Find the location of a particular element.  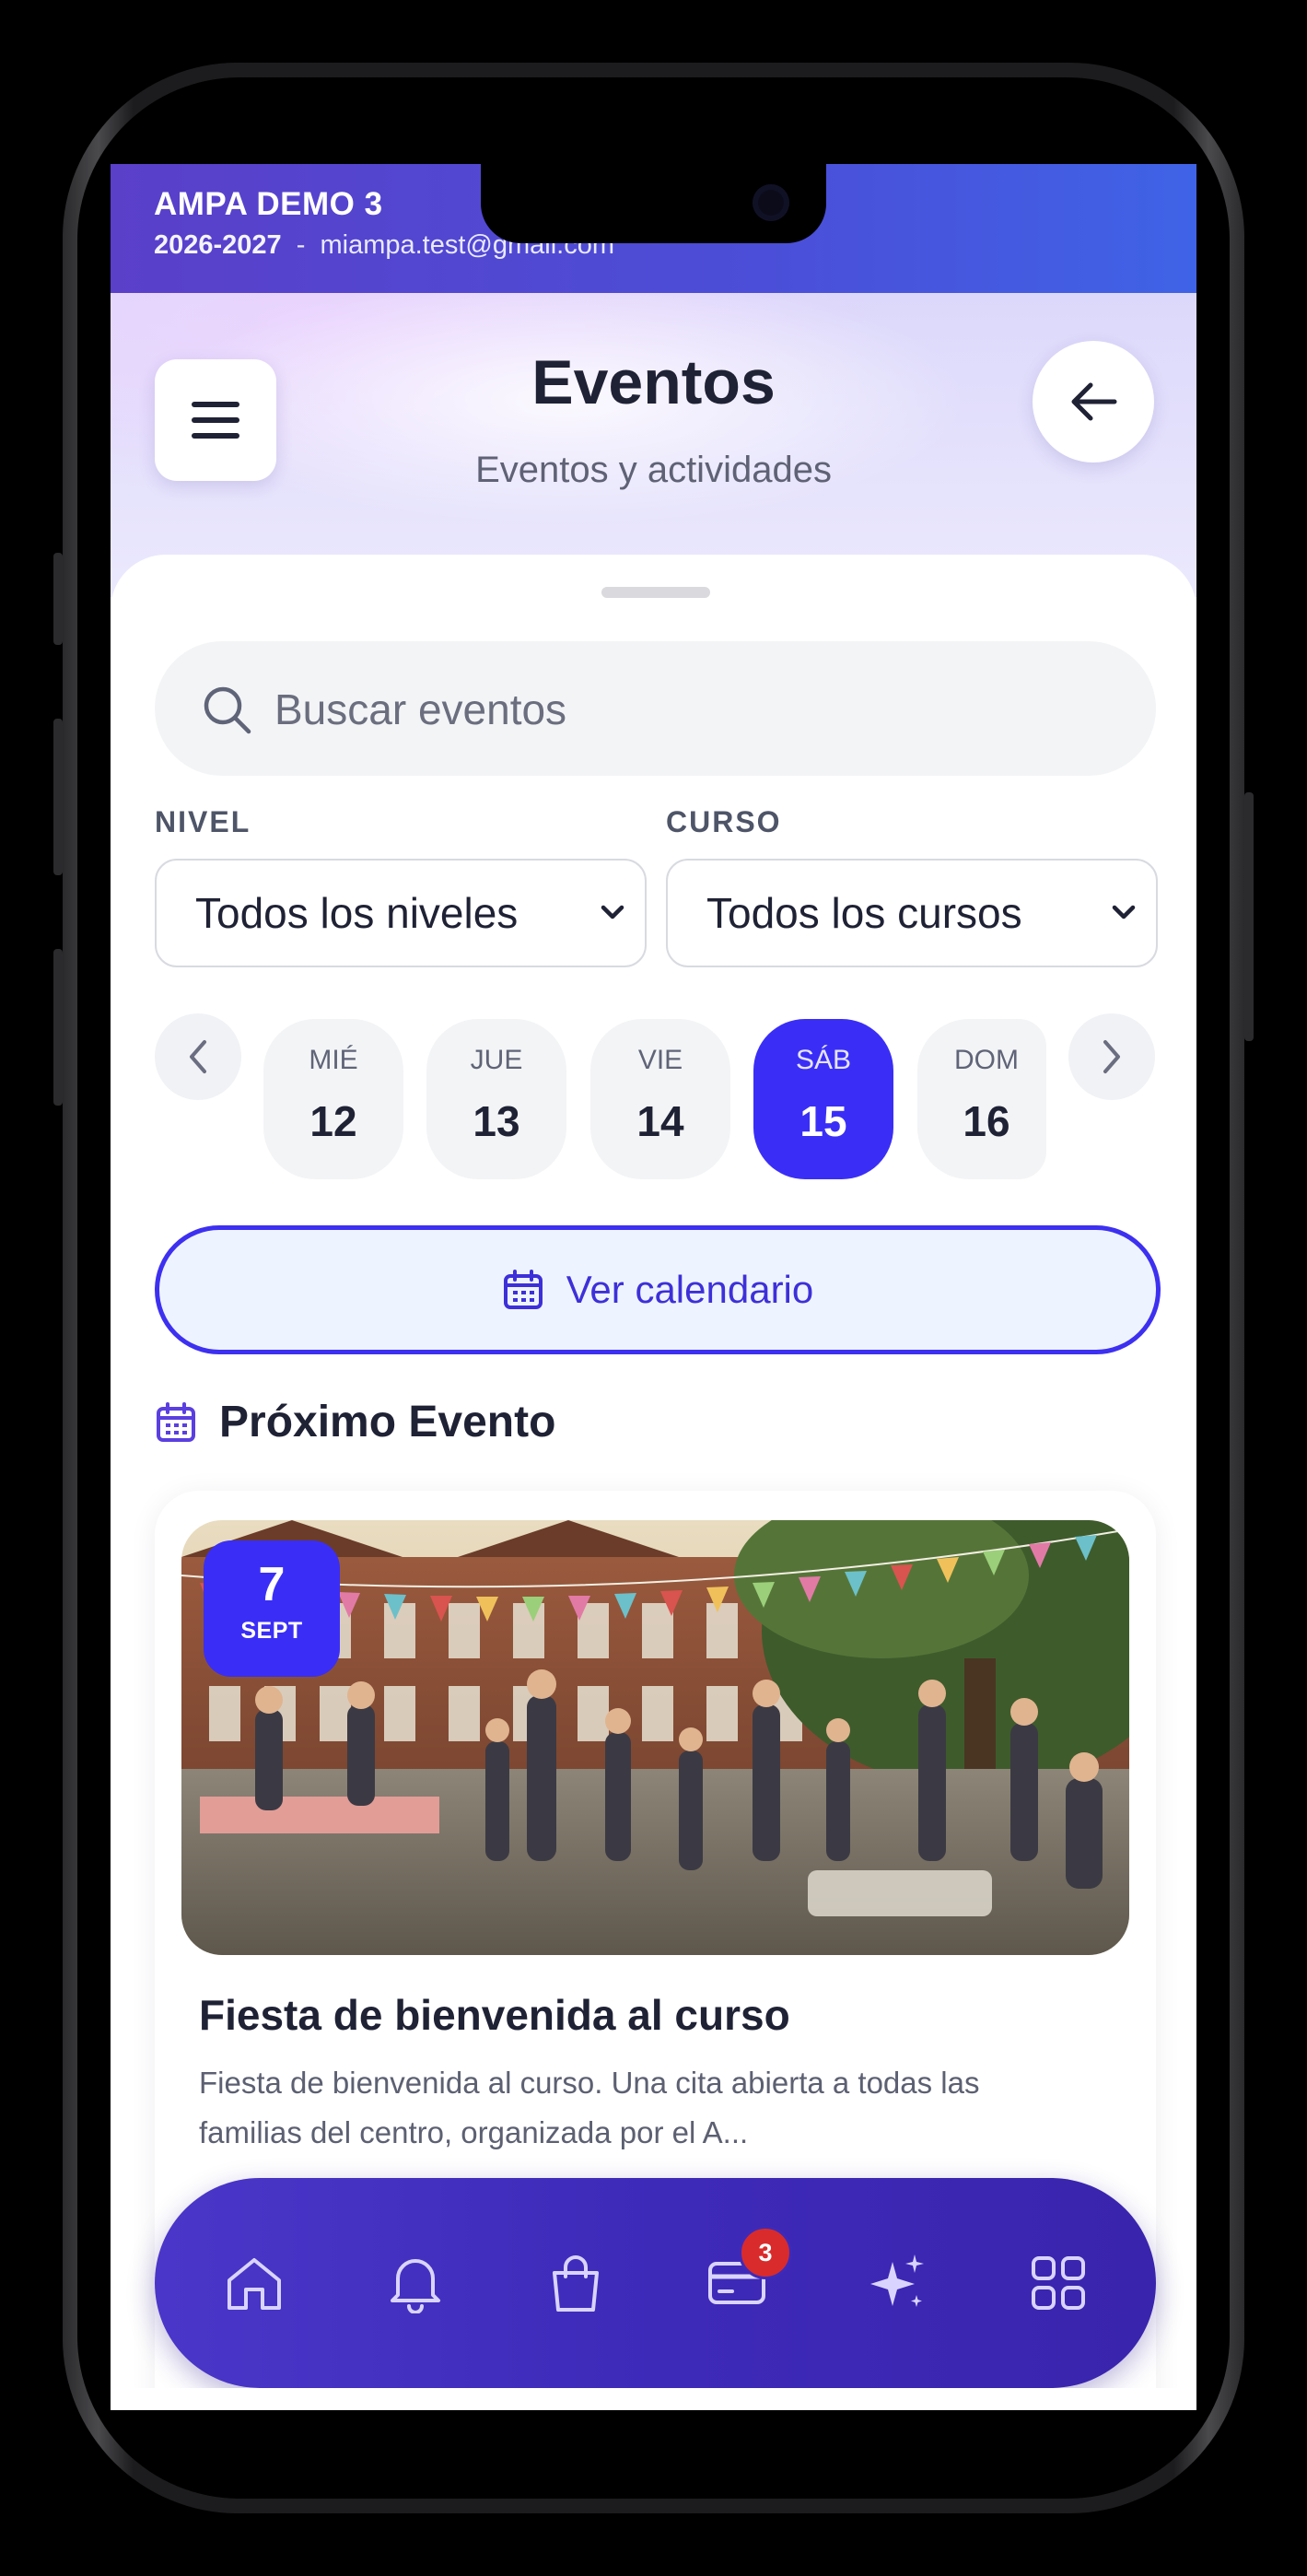

day-name: VIE is located at coordinates (660, 1060).